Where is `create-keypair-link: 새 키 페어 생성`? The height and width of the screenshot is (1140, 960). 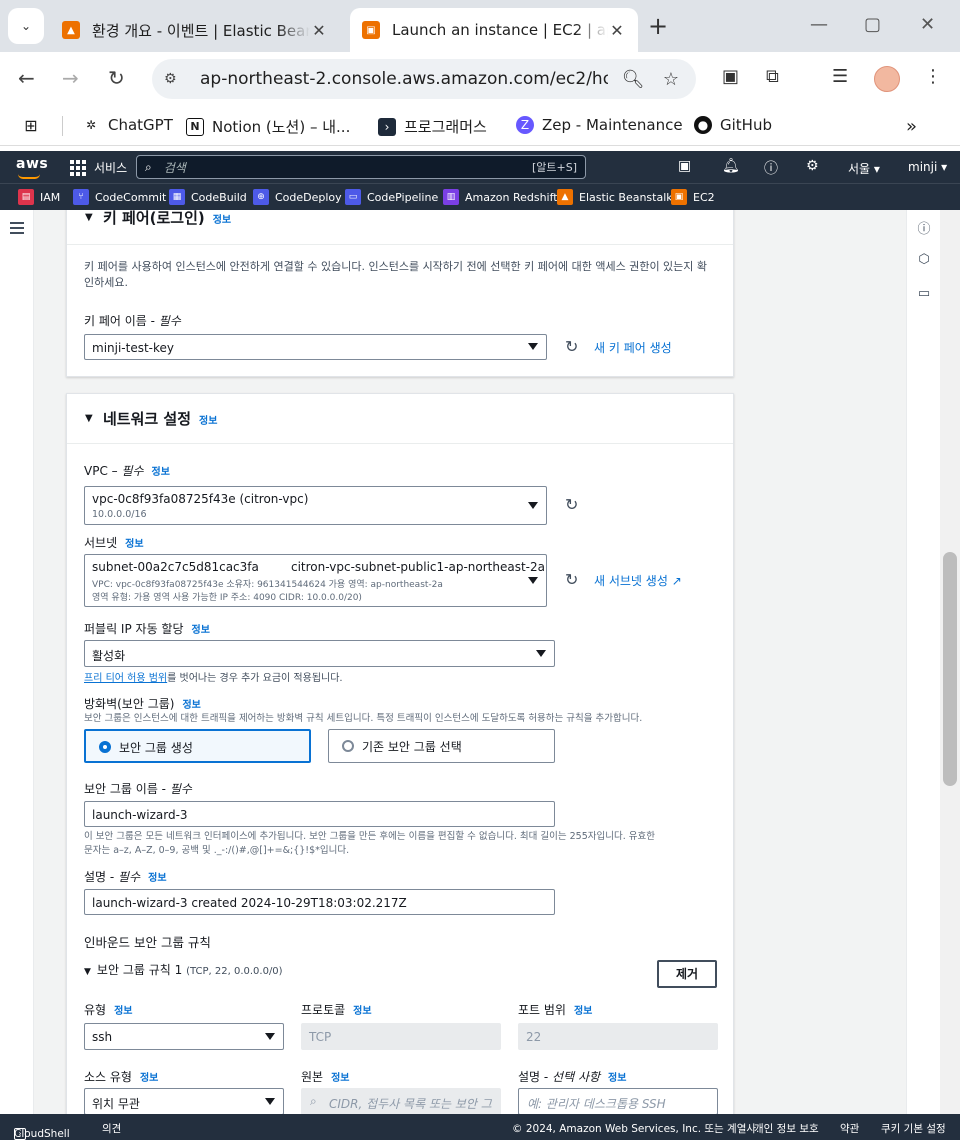 create-keypair-link: 새 키 페어 생성 is located at coordinates (633, 347).